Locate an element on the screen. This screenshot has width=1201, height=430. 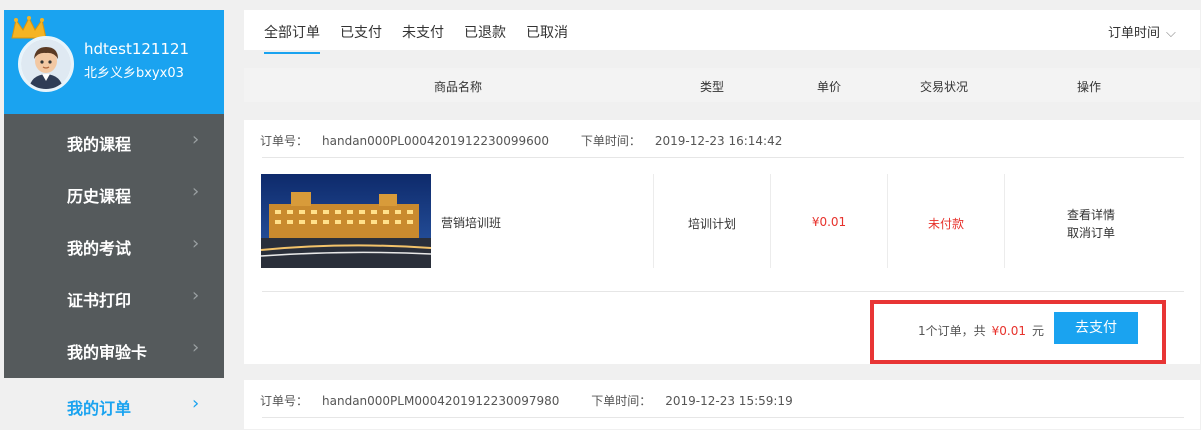
sidebar-item-my-orders: 我的订单 › is located at coordinates (114, 404).